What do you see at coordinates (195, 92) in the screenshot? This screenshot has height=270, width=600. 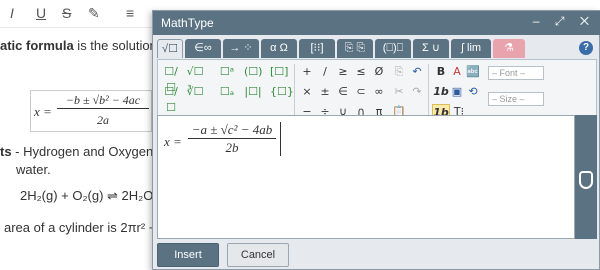 I see `nth-root-icon: ∛☐` at bounding box center [195, 92].